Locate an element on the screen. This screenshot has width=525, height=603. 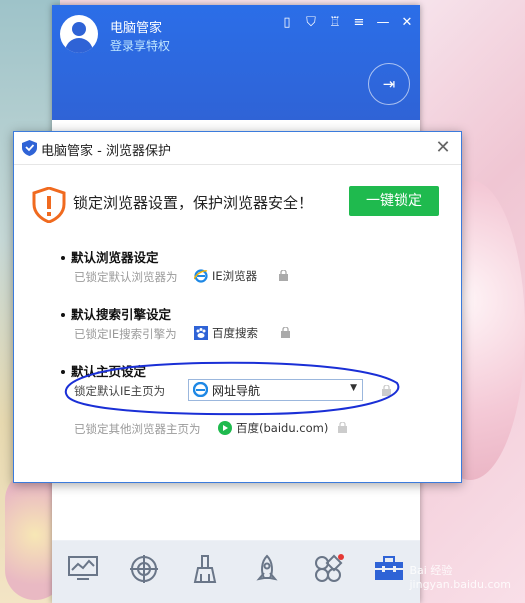
hero-message: 锁定浏览器设置，保护浏览器安全！ is located at coordinates (193, 203).